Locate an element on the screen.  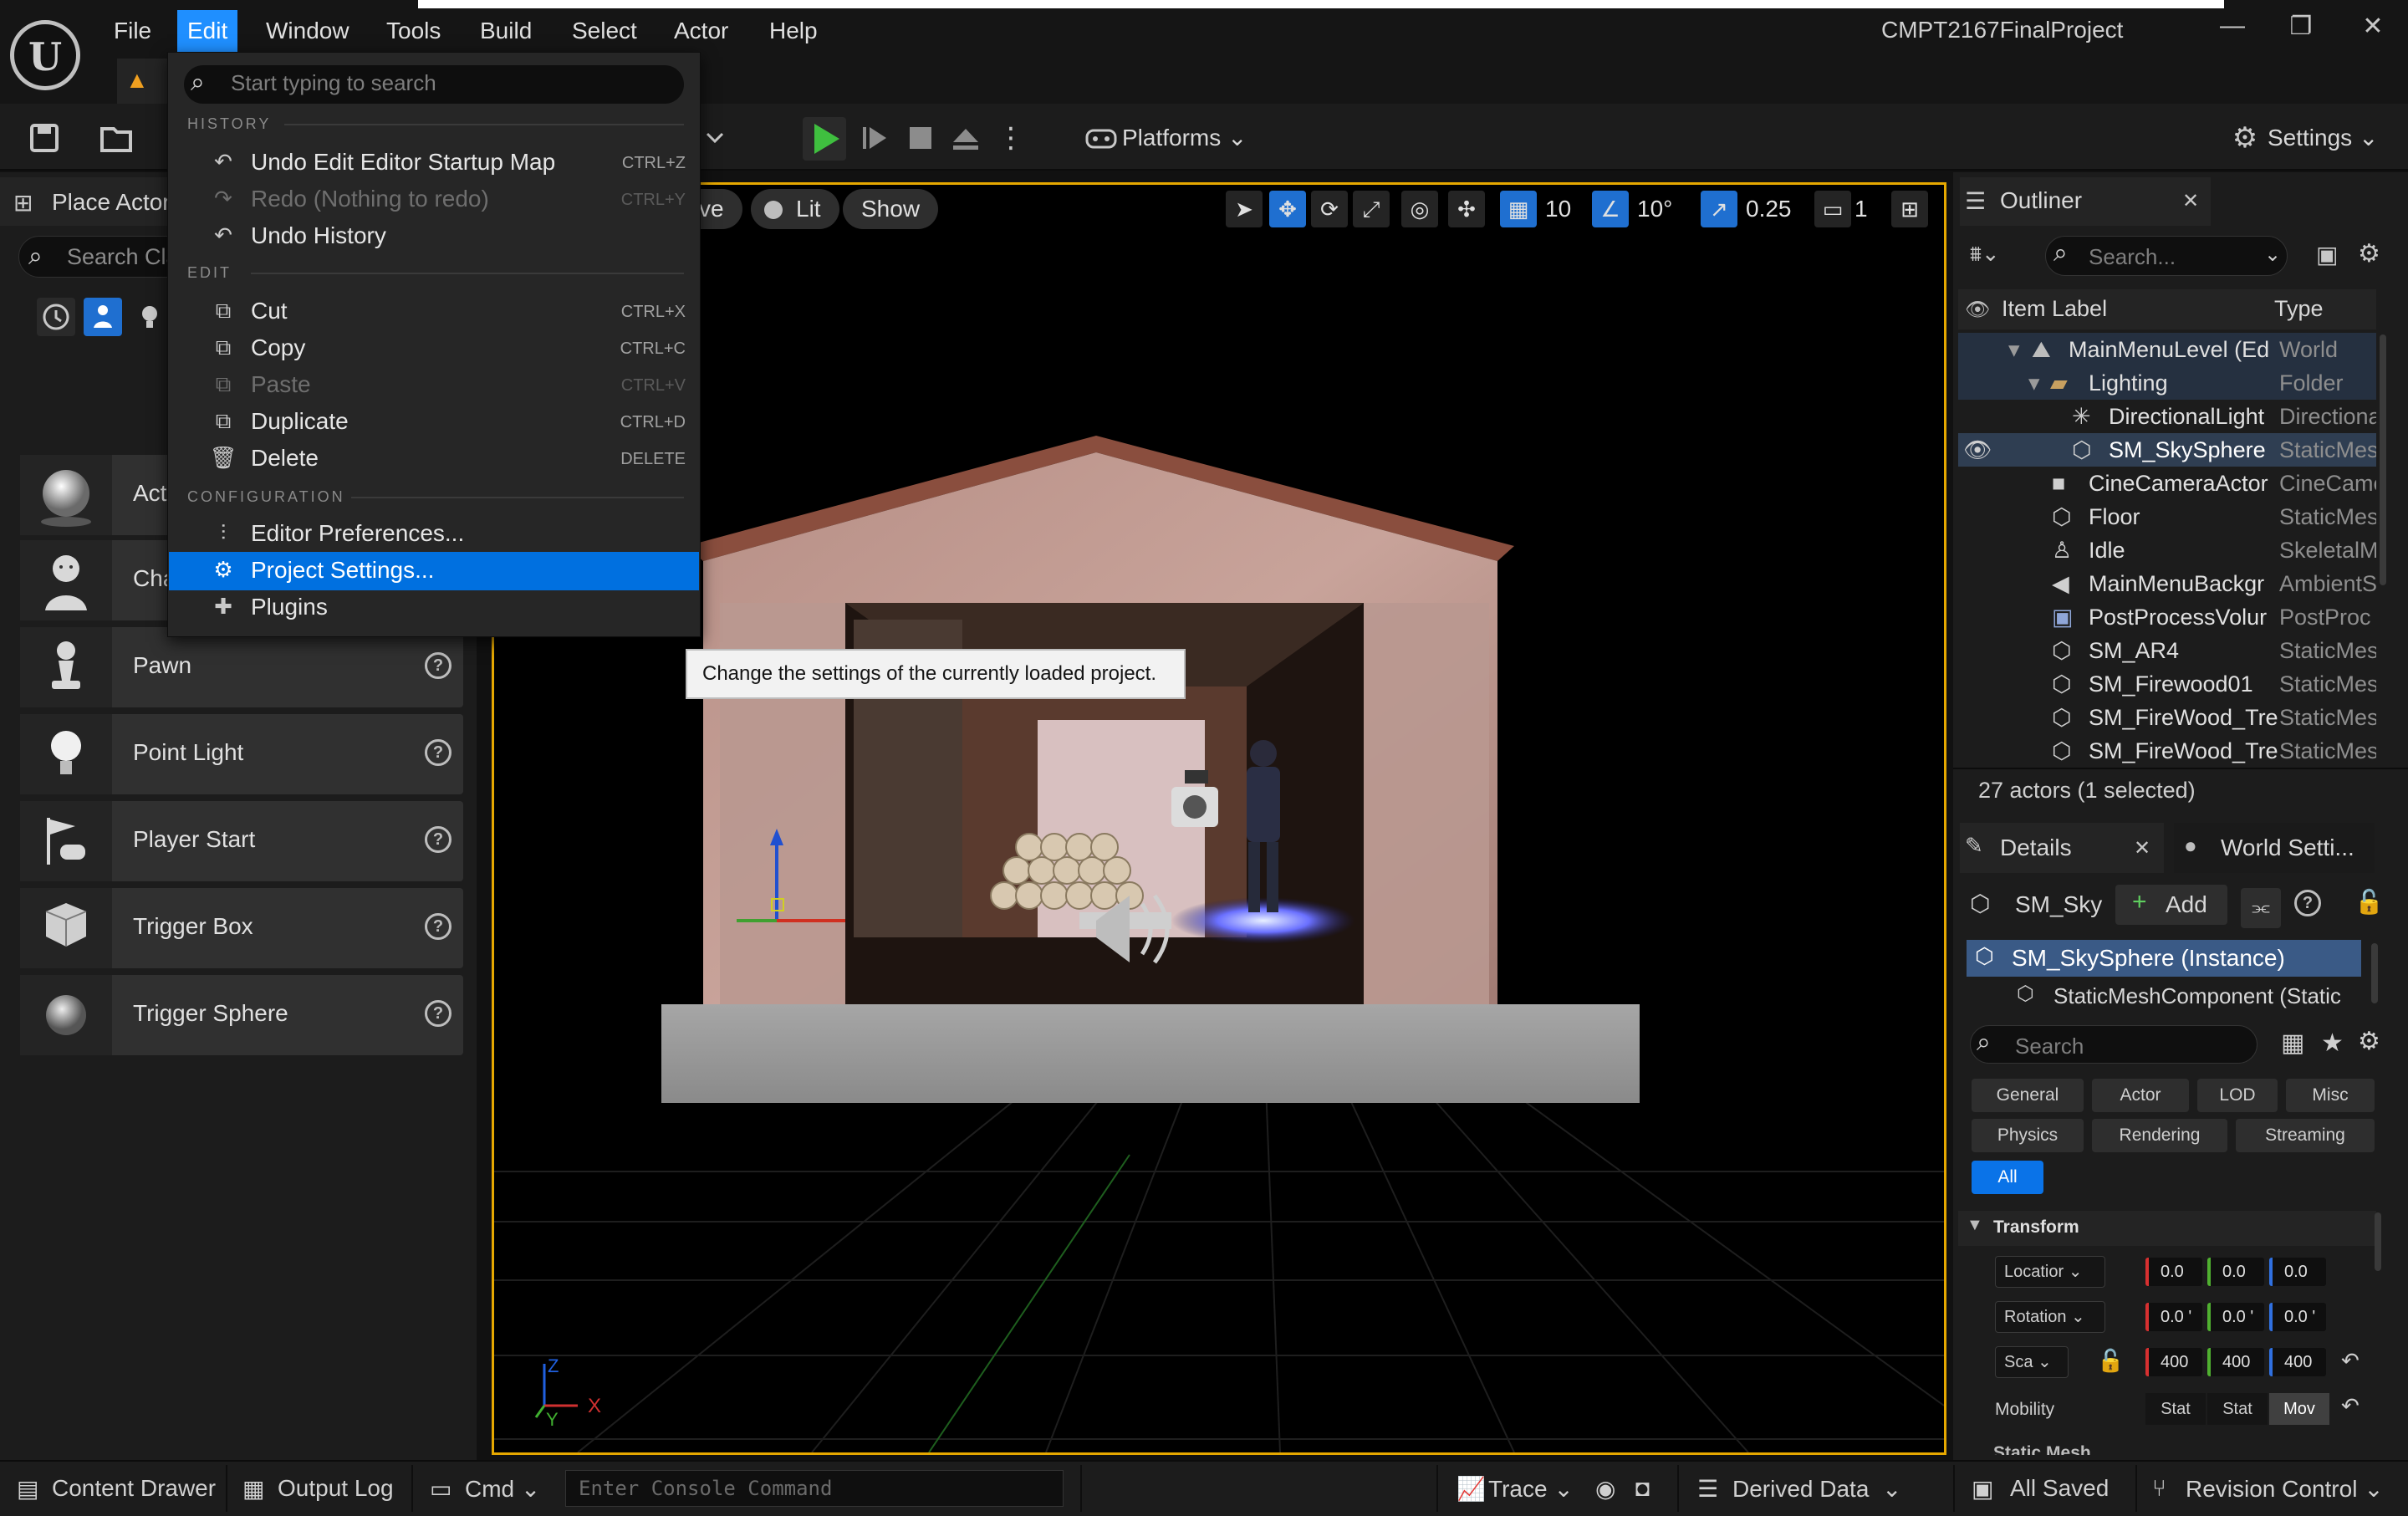
add-folder-icon: ▣ is located at coordinates (2327, 254).